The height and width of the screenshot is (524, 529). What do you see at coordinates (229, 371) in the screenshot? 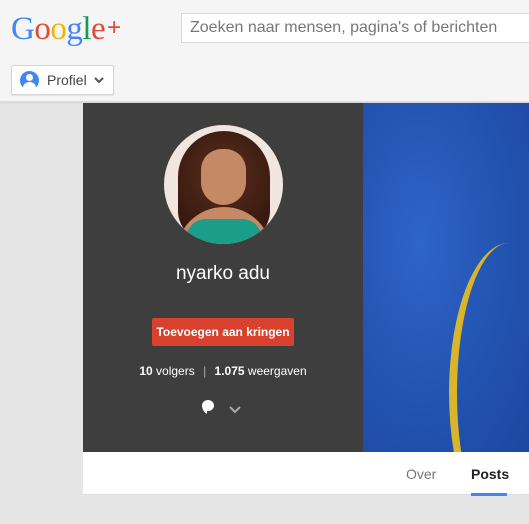
I see `views-count: 1.075` at bounding box center [229, 371].